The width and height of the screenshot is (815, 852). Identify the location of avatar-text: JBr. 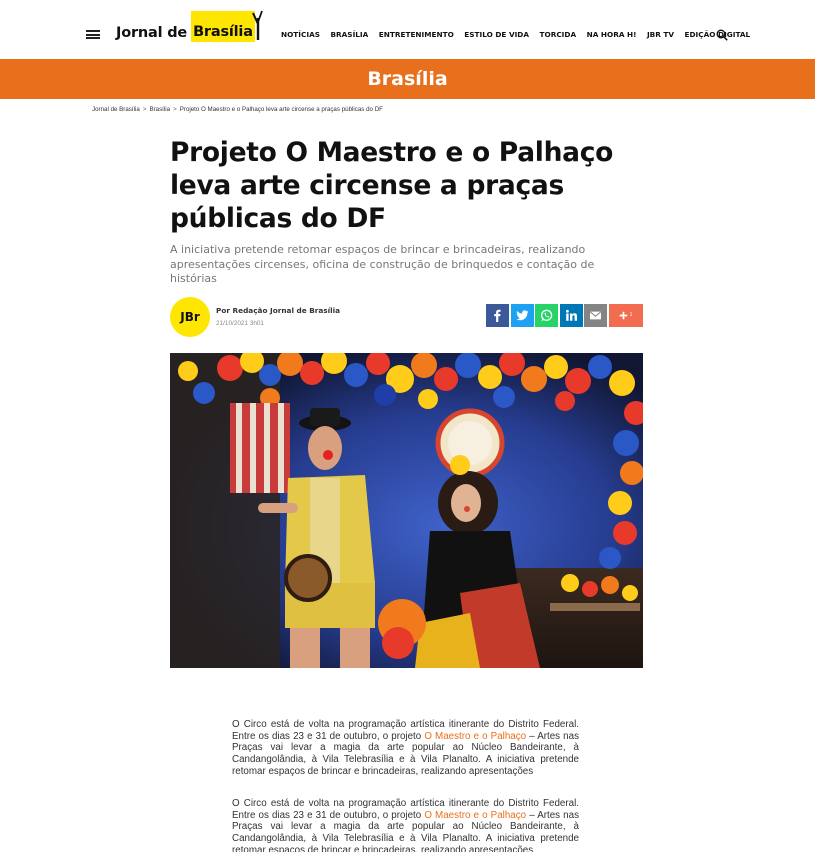
(190, 317).